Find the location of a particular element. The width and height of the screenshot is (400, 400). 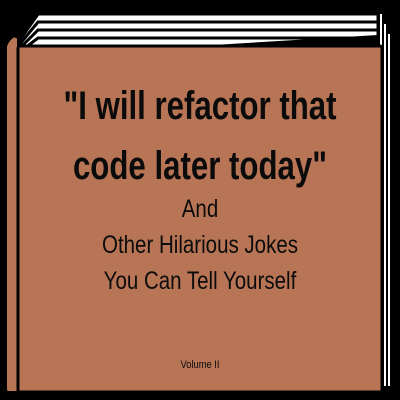

book-spine is located at coordinates (12, 213).